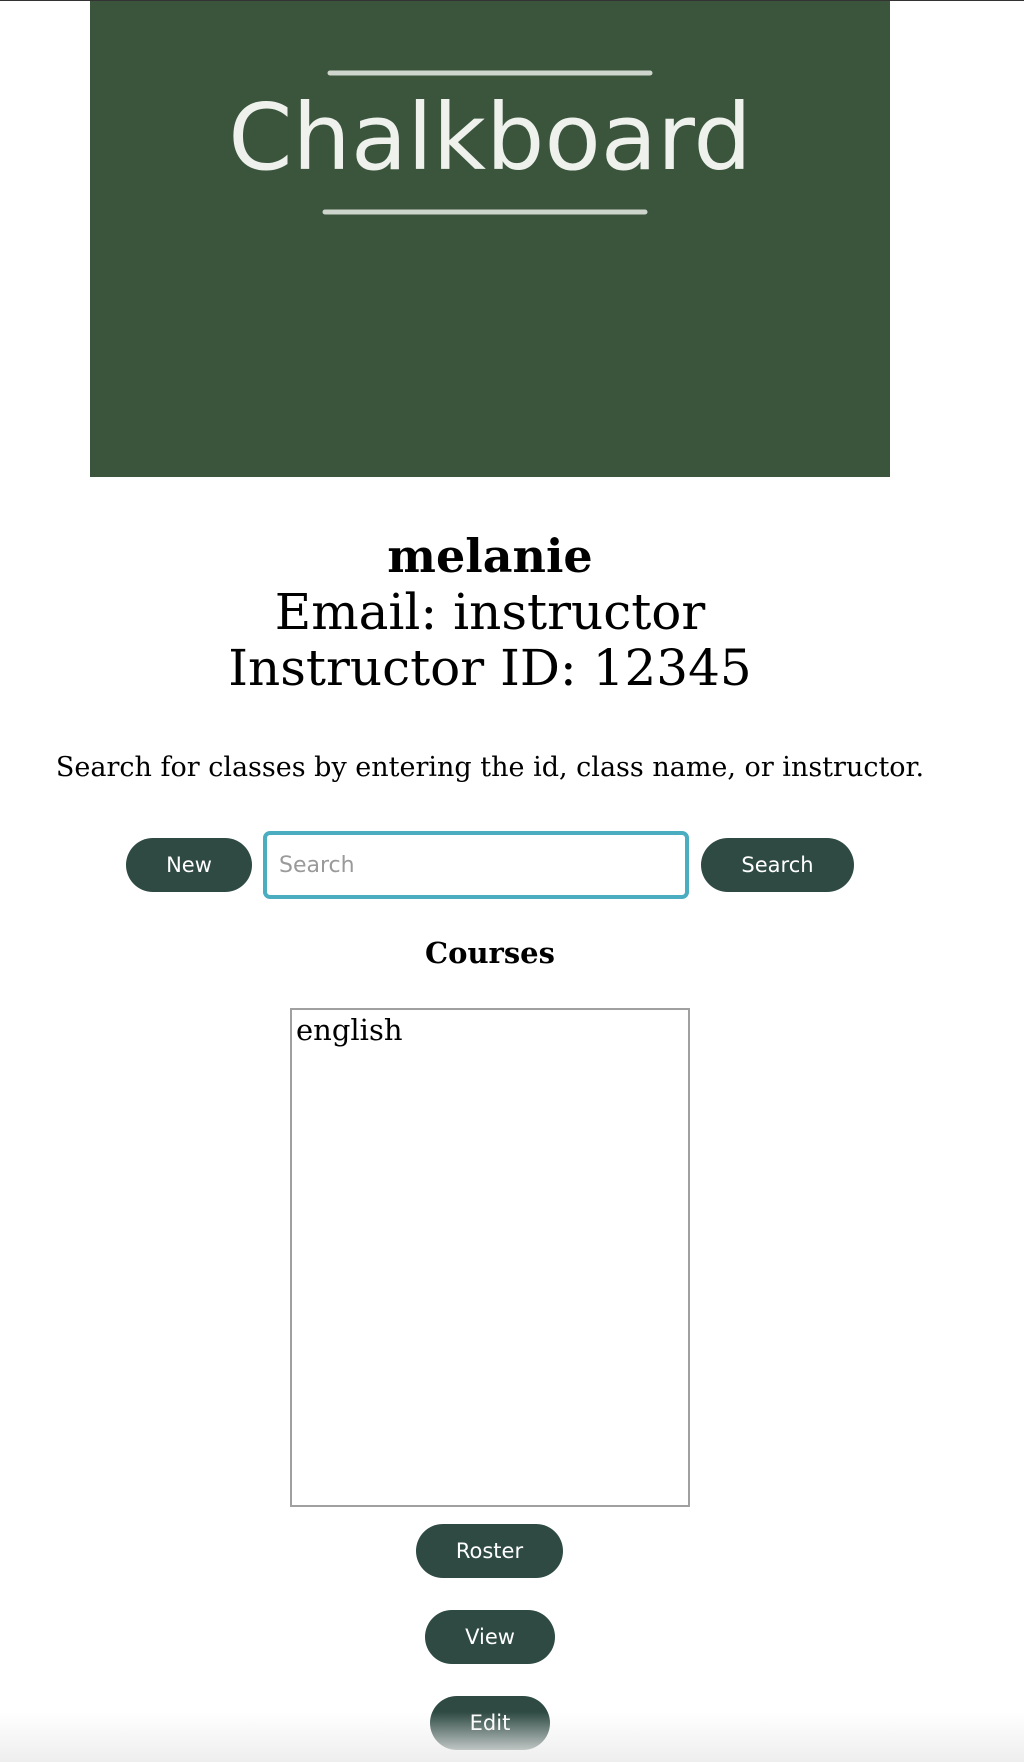  Describe the element at coordinates (489, 1551) in the screenshot. I see `roster-button: Roster` at that location.